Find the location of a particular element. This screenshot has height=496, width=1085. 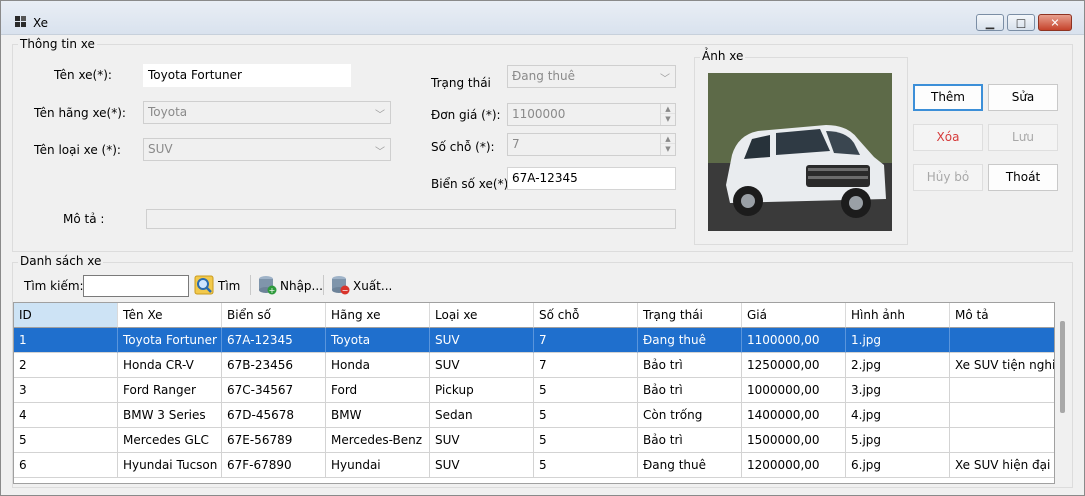

cell-hinh-anh: 4.jpg is located at coordinates (898, 415).